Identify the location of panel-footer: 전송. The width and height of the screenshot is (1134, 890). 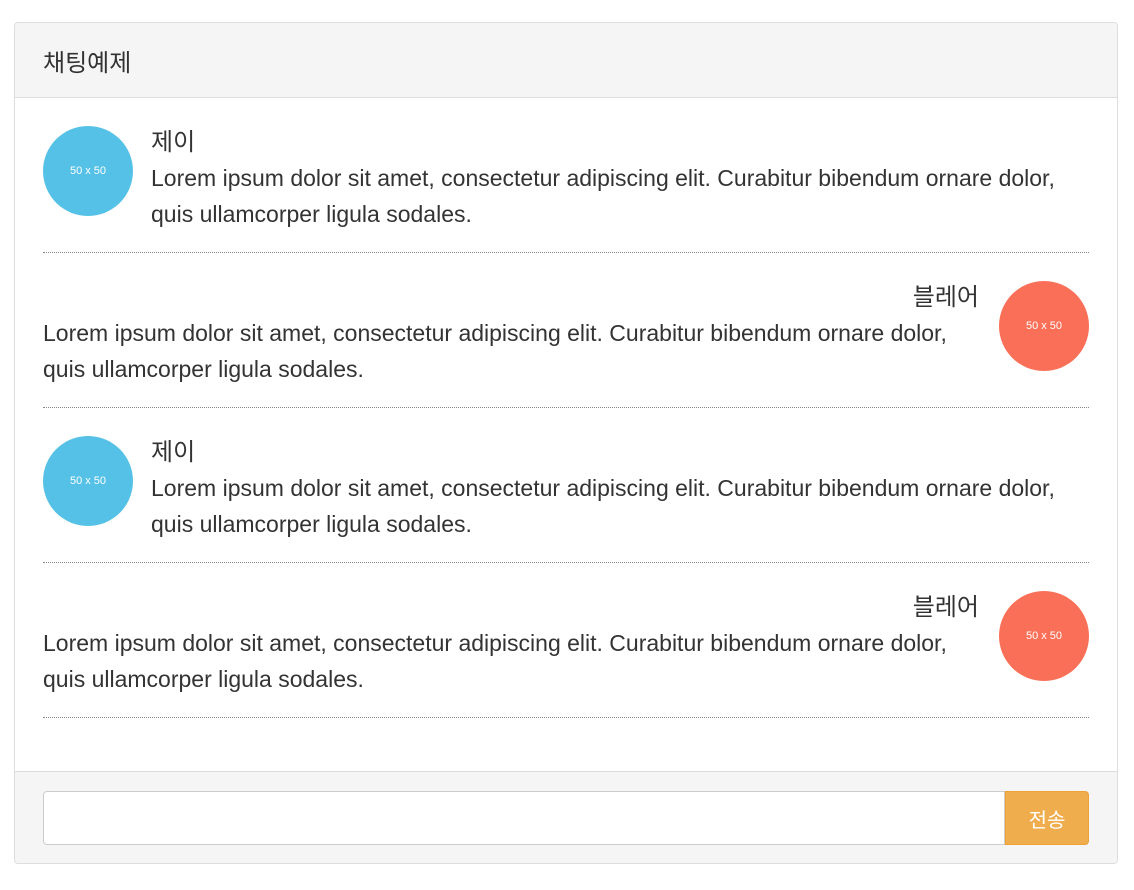
(566, 817).